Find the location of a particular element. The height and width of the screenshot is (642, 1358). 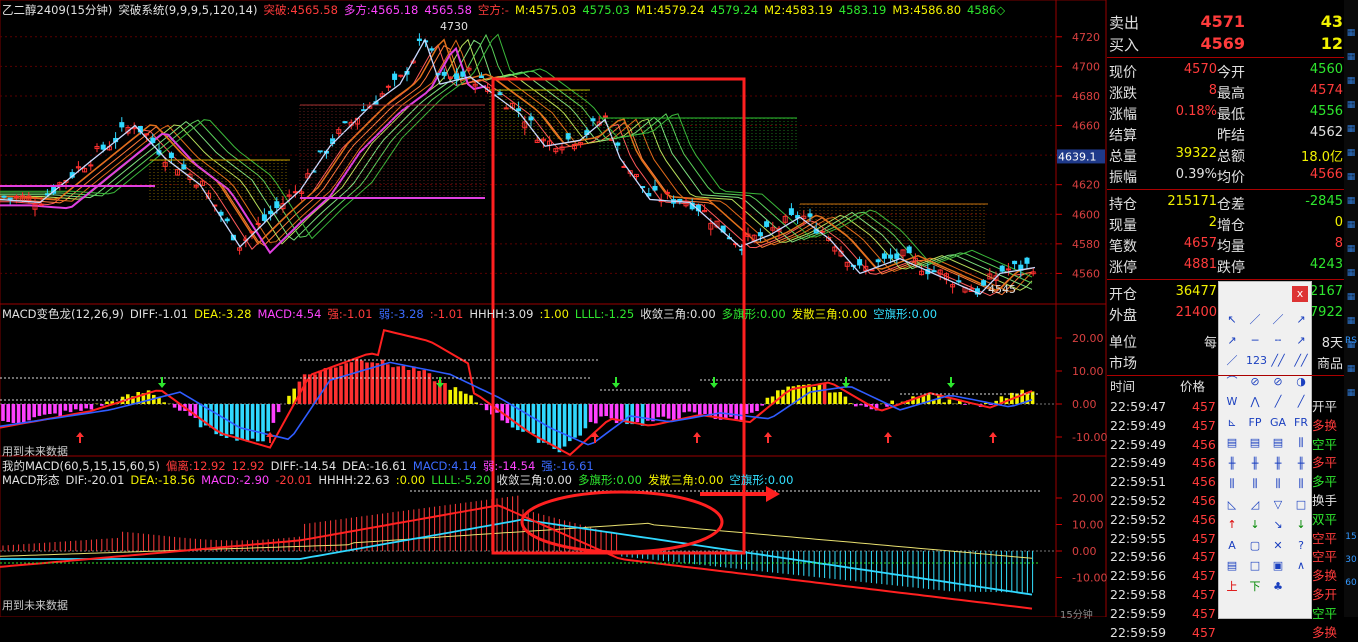

drawing-tool-icon: ▽ is located at coordinates (1278, 505).